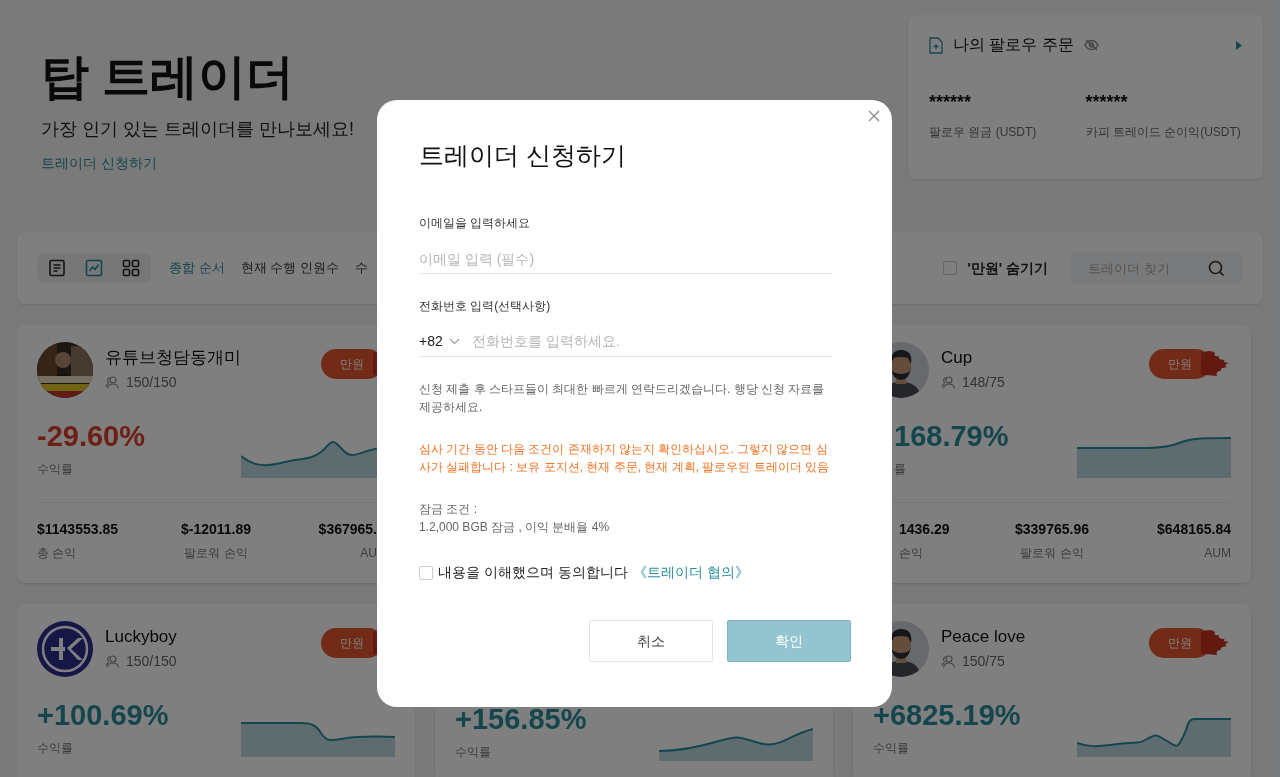  What do you see at coordinates (1007, 268) in the screenshot?
I see `hide-option-label: '만원' 숨기기` at bounding box center [1007, 268].